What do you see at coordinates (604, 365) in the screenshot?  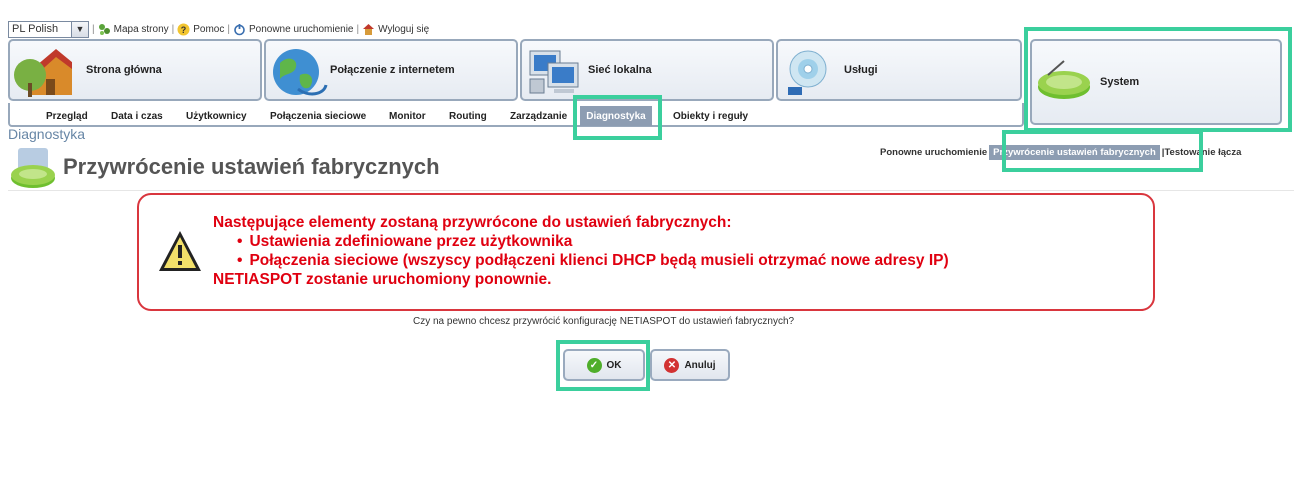 I see `ok-button: ✓ OK` at bounding box center [604, 365].